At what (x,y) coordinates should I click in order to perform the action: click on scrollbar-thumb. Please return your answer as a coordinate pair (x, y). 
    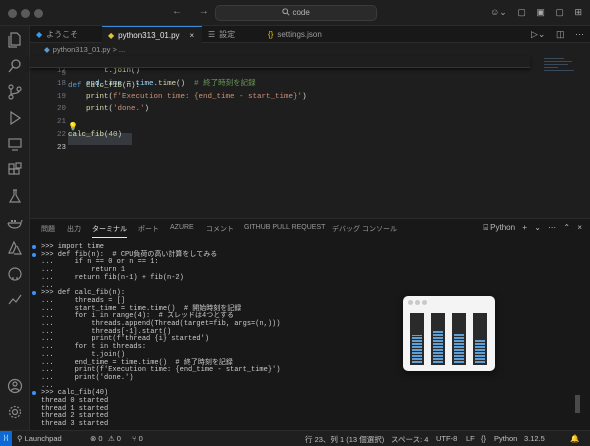
    Looking at the image, I should click on (577, 404).